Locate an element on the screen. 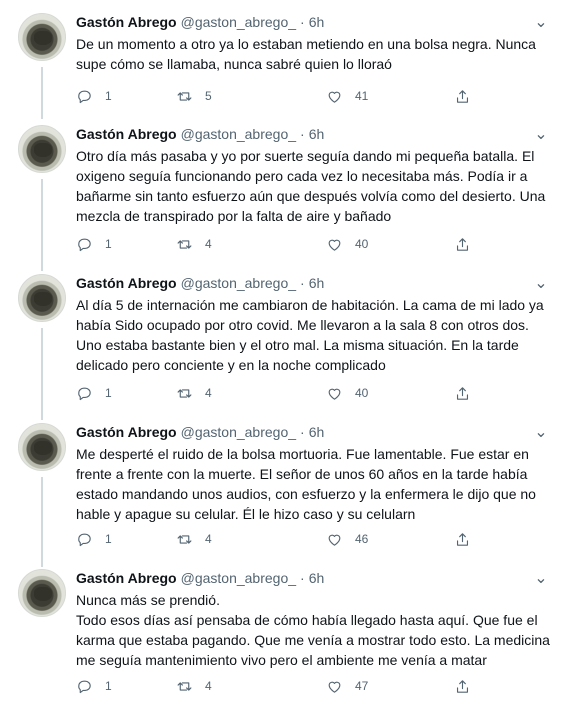 The height and width of the screenshot is (708, 570). like-button: 41 is located at coordinates (347, 96).